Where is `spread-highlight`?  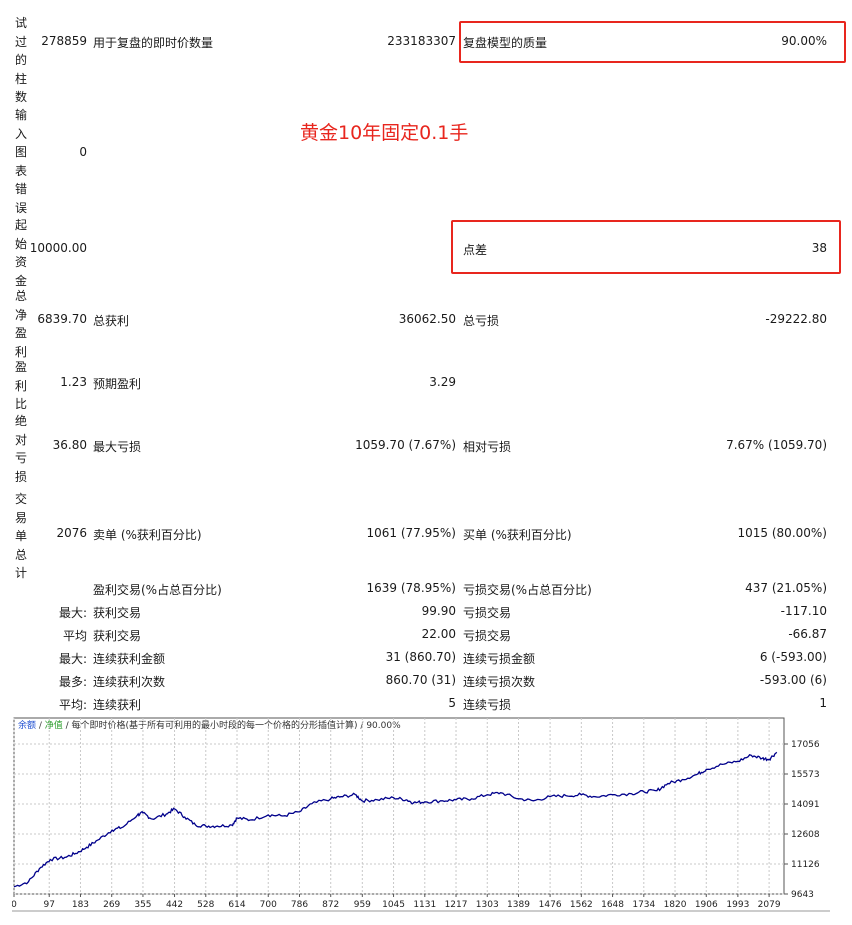 spread-highlight is located at coordinates (646, 247).